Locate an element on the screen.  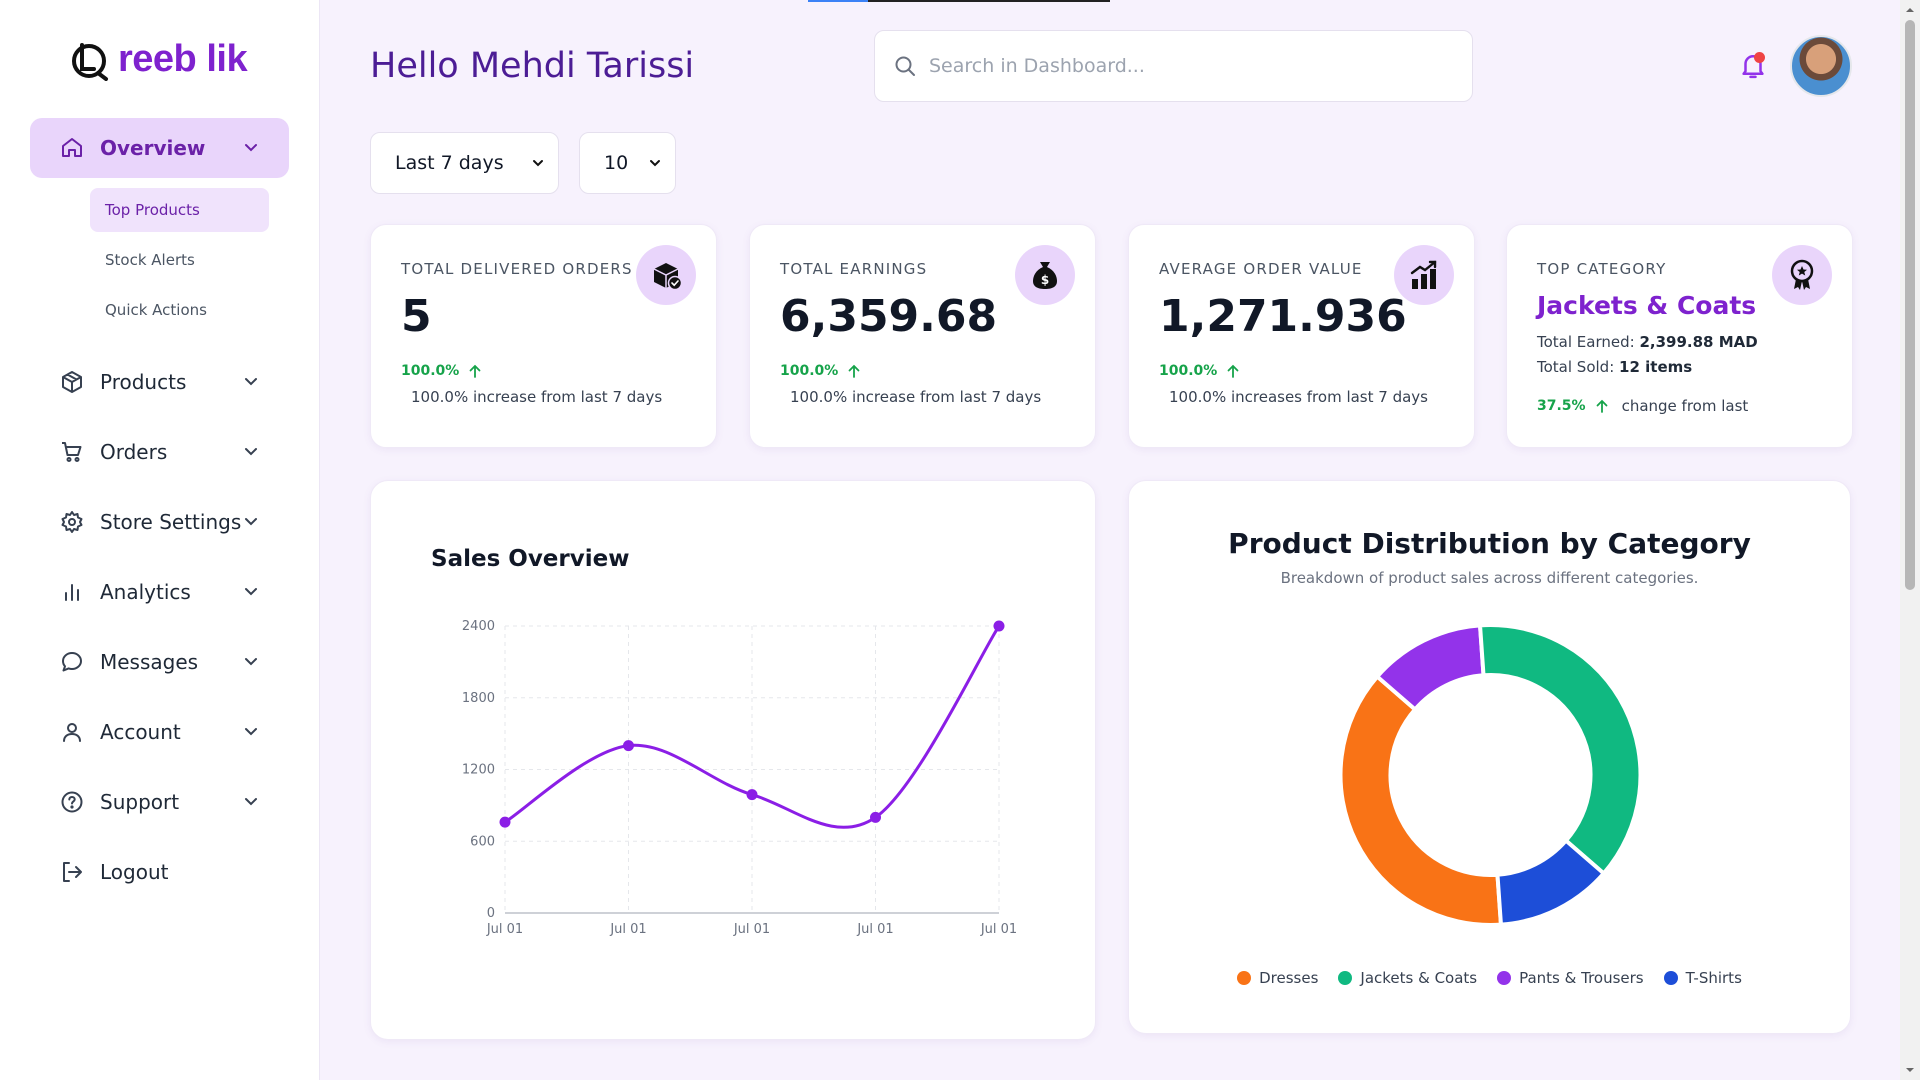
sidebar-subitem-quick-actions: Quick Actions is located at coordinates (179, 310).